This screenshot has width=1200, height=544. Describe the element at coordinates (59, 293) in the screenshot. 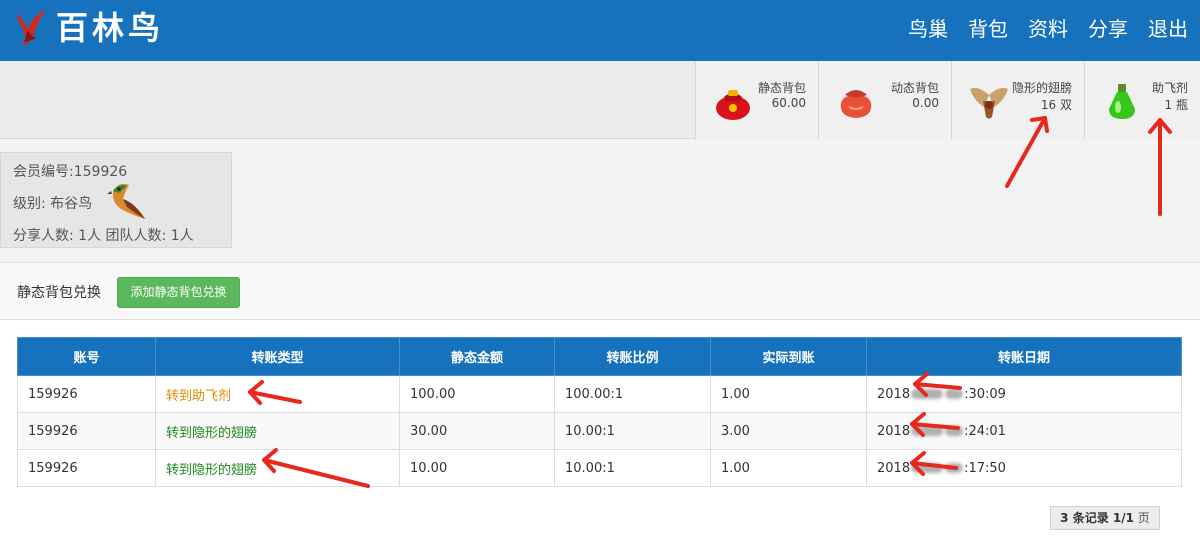

I see `panel-title: 静态背包兑换` at that location.